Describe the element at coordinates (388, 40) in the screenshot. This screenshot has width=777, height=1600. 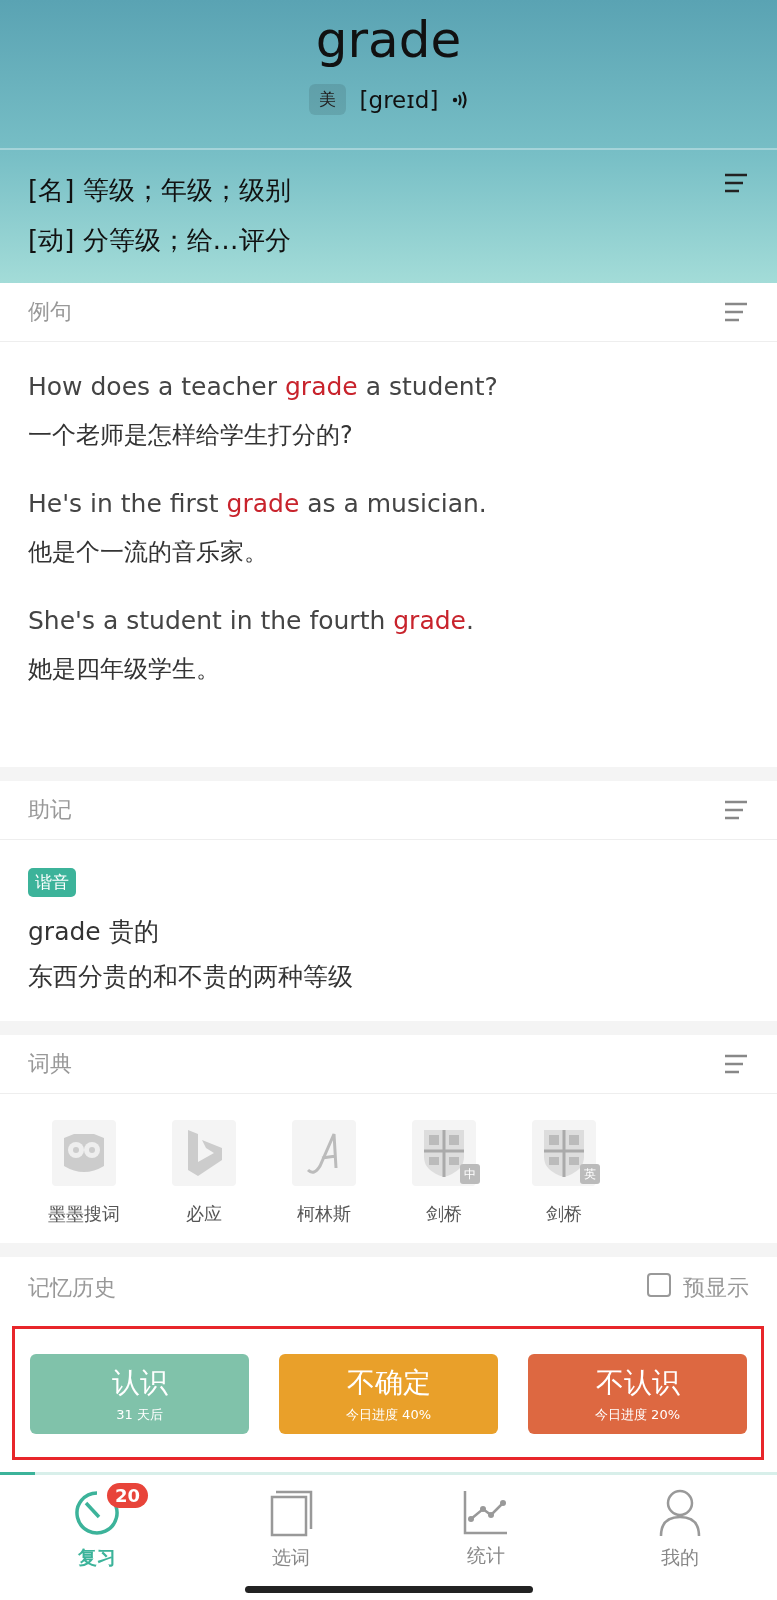
I see `headword: grade` at that location.